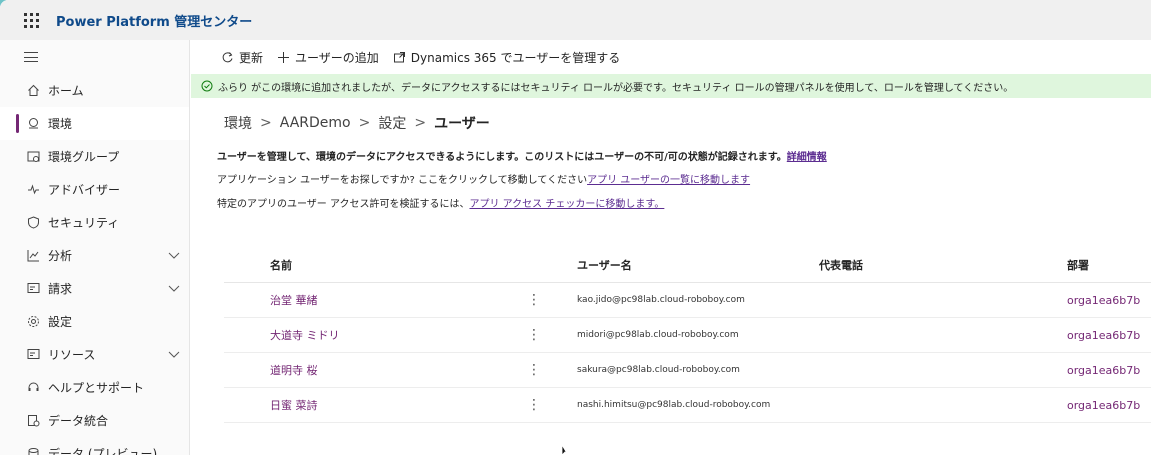  I want to click on environment-groups-icon, so click(33, 157).